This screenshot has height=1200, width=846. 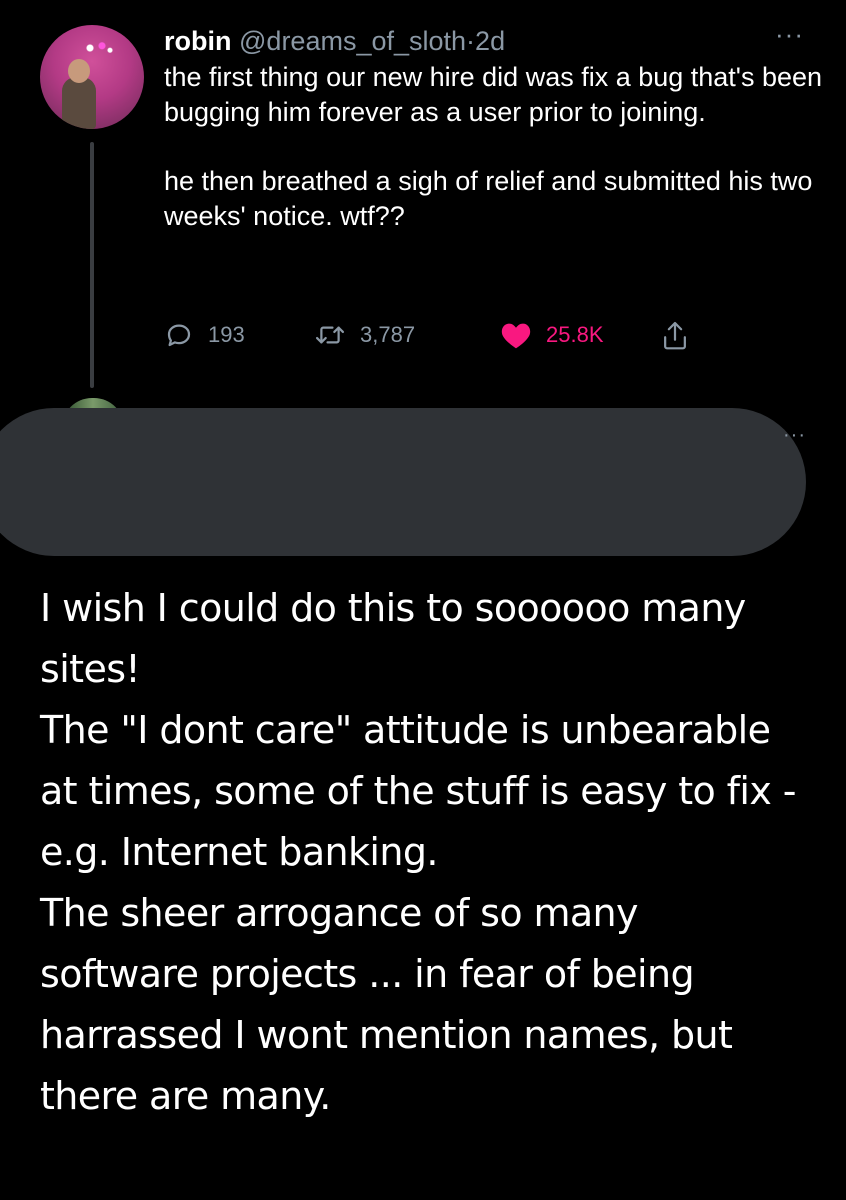 I want to click on reply-text-line: I wish I could do this to soooooo many, so click(x=393, y=608).